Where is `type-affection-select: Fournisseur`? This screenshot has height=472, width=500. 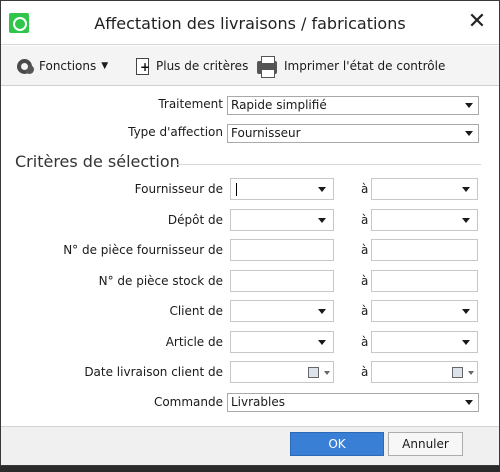
type-affection-select: Fournisseur is located at coordinates (353, 133).